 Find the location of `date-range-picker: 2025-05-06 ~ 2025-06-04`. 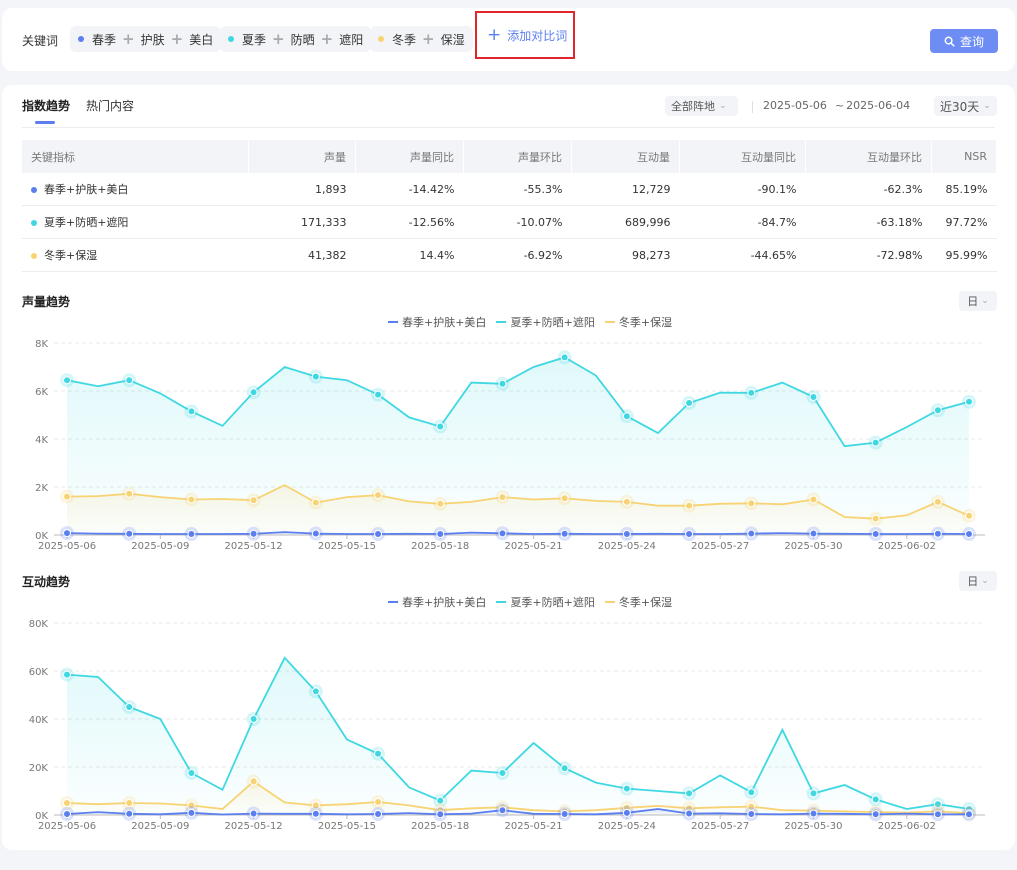

date-range-picker: 2025-05-06 ~ 2025-06-04 is located at coordinates (836, 105).